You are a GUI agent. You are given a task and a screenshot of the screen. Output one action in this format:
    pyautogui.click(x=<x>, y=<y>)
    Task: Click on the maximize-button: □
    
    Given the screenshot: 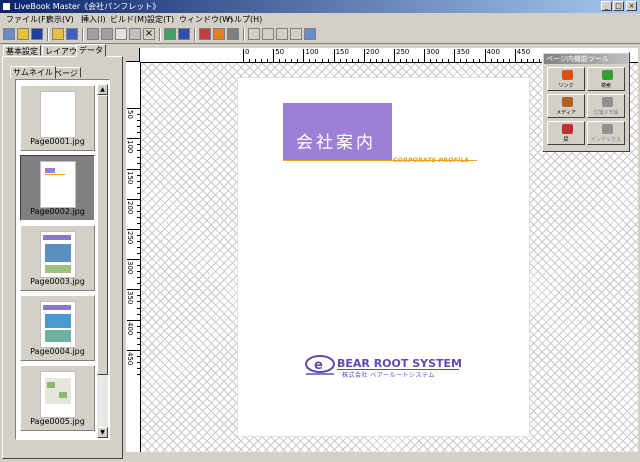 What is the action you would take?
    pyautogui.click(x=618, y=6)
    